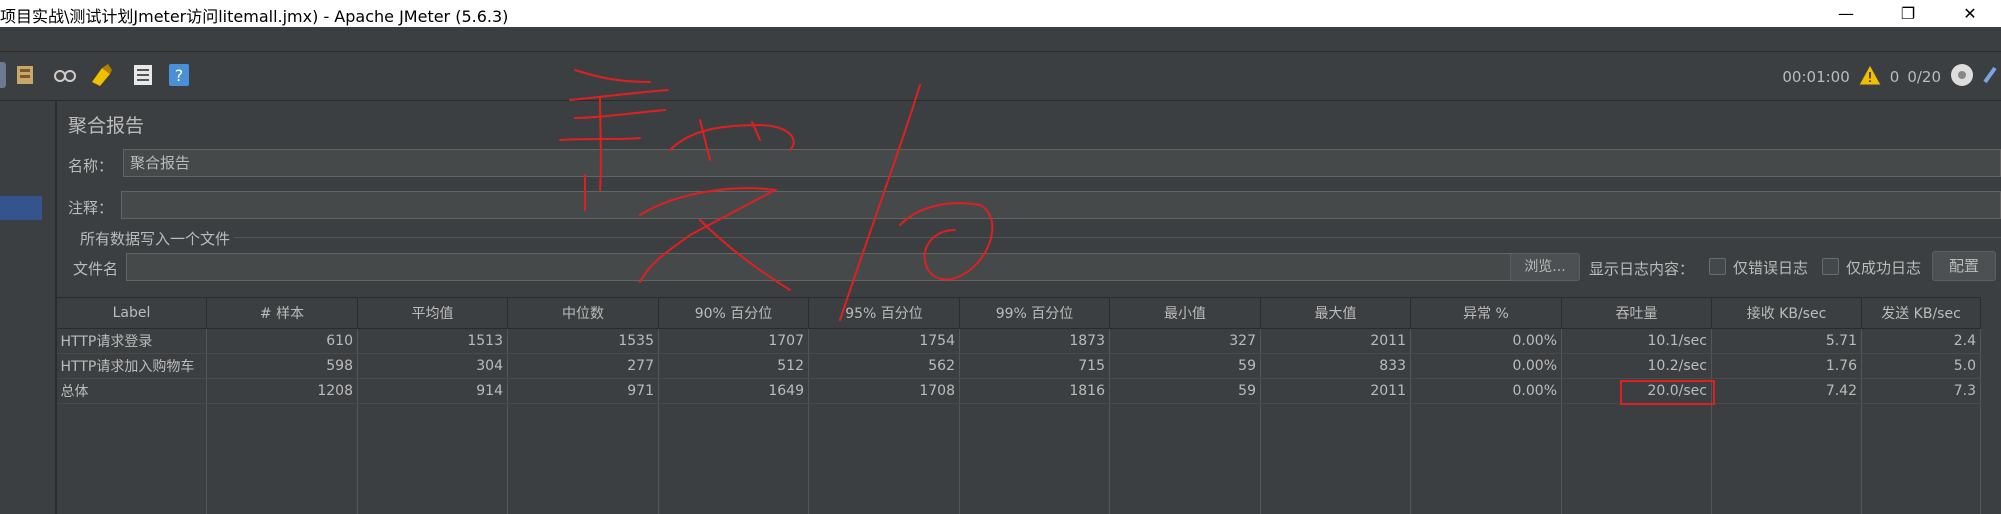 The height and width of the screenshot is (514, 2001). I want to click on table-cell: 914, so click(432, 391).